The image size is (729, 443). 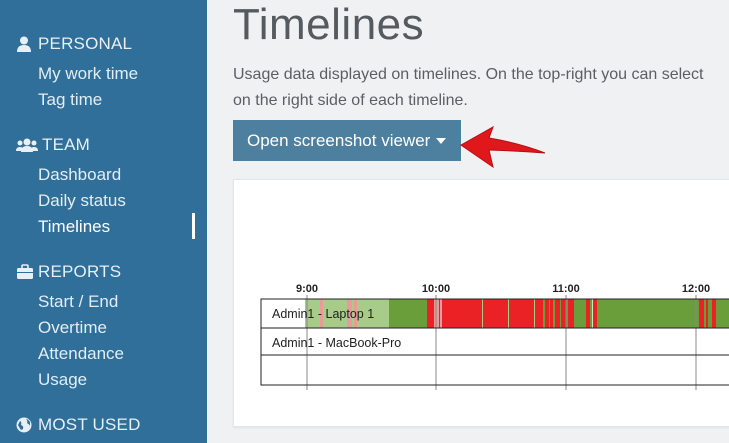 What do you see at coordinates (80, 271) in the screenshot?
I see `section-label: REPORTS` at bounding box center [80, 271].